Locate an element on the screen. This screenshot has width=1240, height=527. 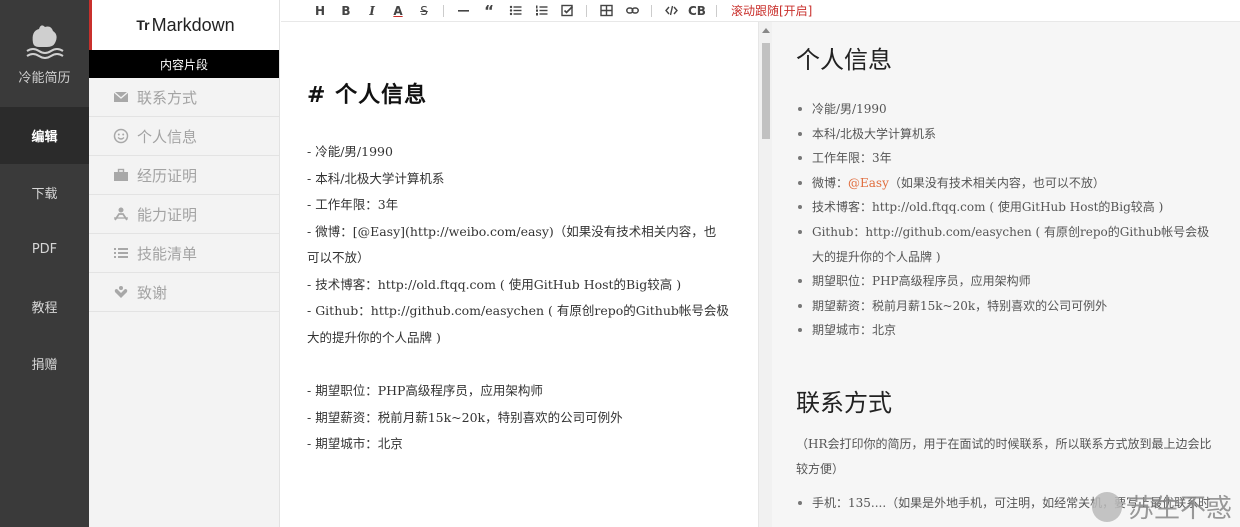
editor-line: - 本科/北极大学计算机系 is located at coordinates (376, 178).